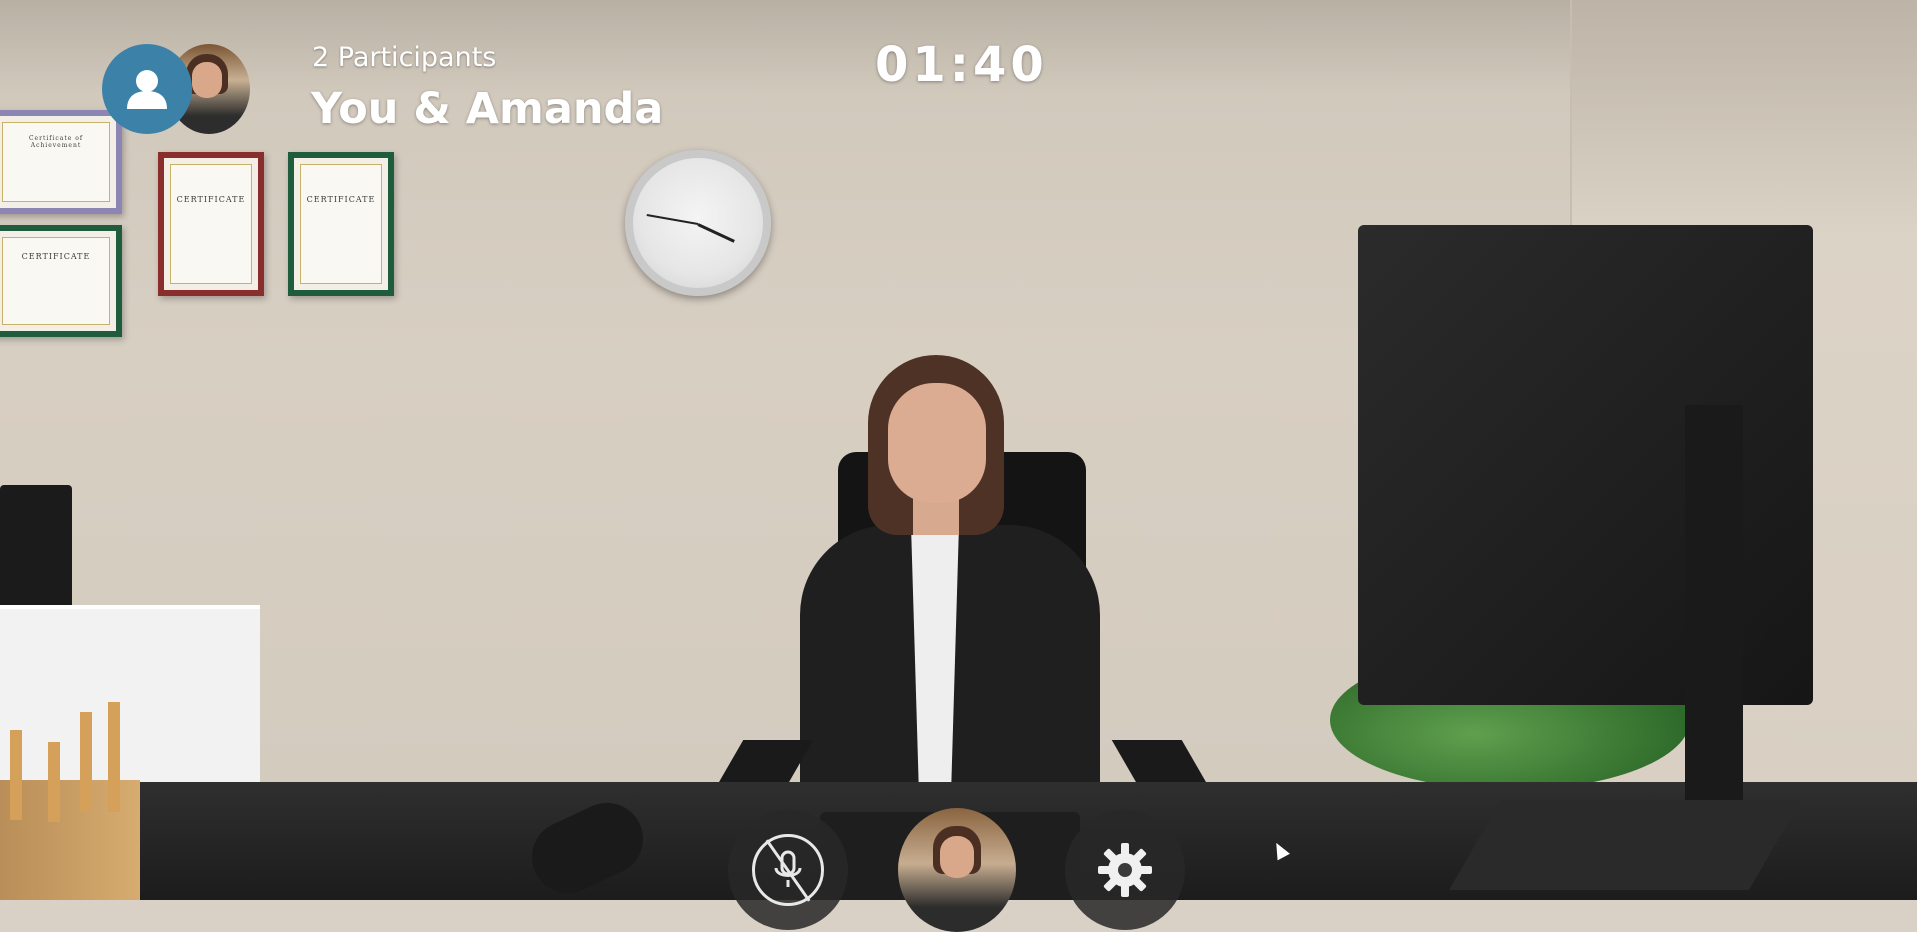 The height and width of the screenshot is (932, 1917). I want to click on certificate-frame: Certificate of Achievement, so click(61, 162).